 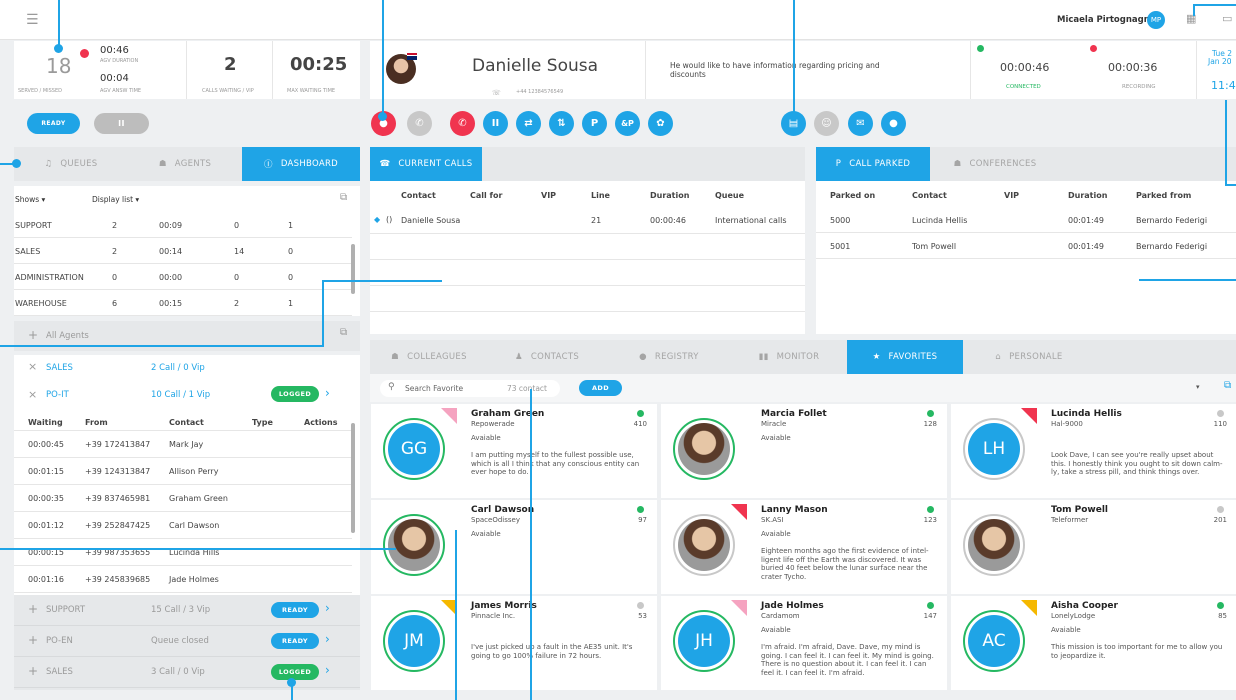 I want to click on tab-colleagues: ☗ COLLEAGUES, so click(x=429, y=357).